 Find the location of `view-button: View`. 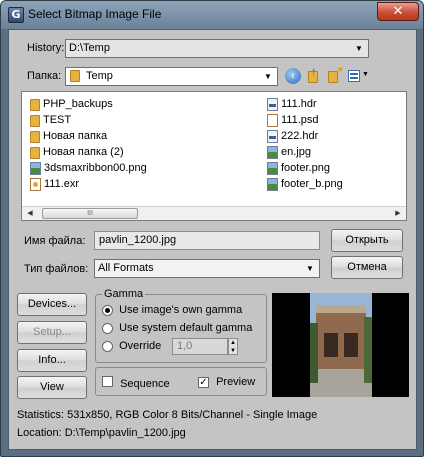

view-button: View is located at coordinates (52, 387).